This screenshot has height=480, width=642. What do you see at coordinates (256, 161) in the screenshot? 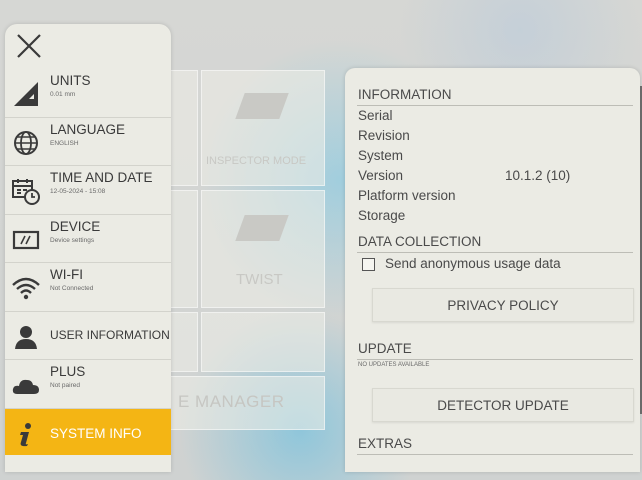
I see `tile-label: INSPECTOR MODE` at bounding box center [256, 161].